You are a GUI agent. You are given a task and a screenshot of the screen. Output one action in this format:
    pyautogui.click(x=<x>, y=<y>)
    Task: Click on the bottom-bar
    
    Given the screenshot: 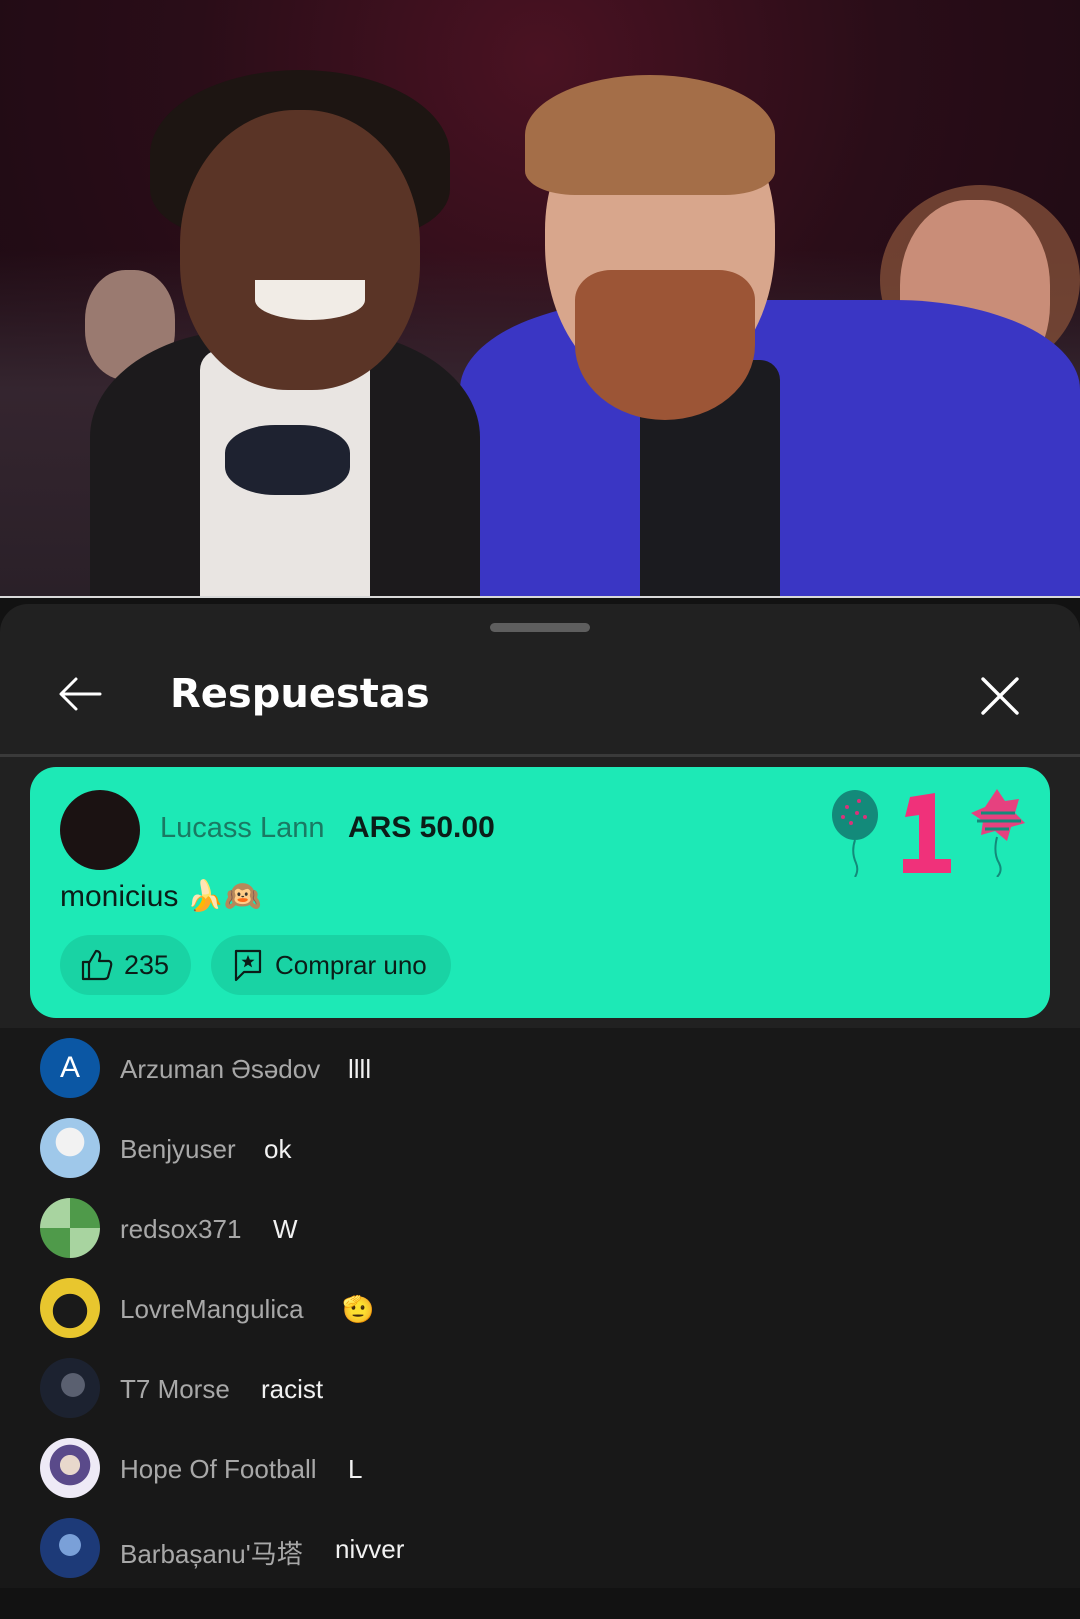 What is the action you would take?
    pyautogui.click(x=540, y=1603)
    